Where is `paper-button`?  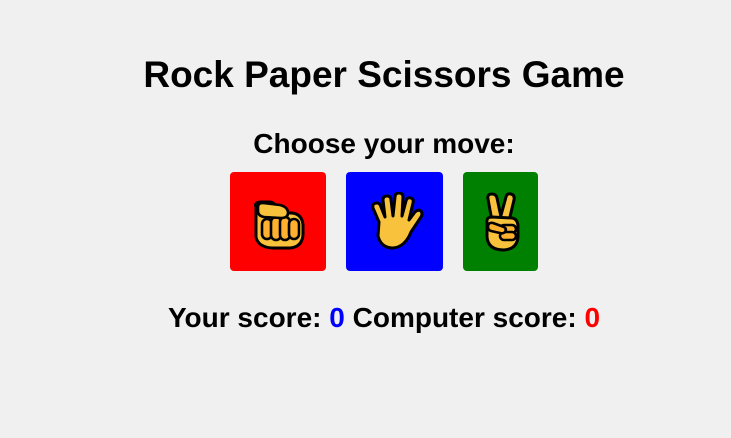 paper-button is located at coordinates (394, 221).